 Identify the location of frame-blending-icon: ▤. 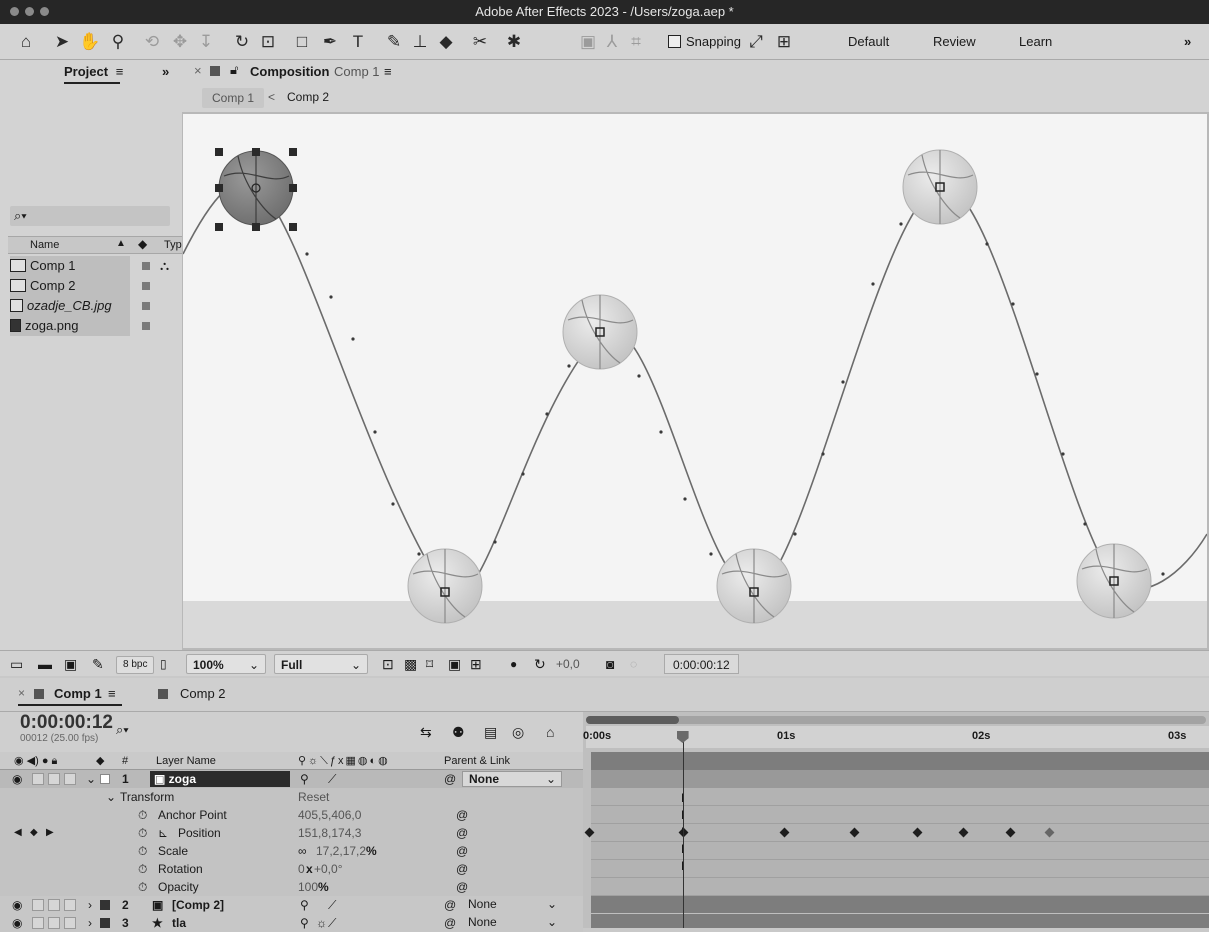
(490, 732).